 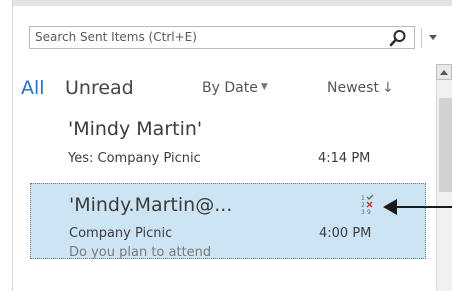 I want to click on scroll-thumb, so click(x=445, y=145).